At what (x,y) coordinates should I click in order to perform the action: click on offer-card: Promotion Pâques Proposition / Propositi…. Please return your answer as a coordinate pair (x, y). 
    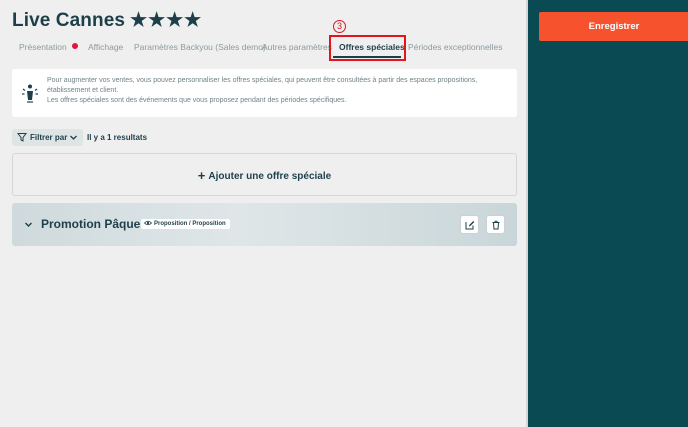
    Looking at the image, I should click on (264, 224).